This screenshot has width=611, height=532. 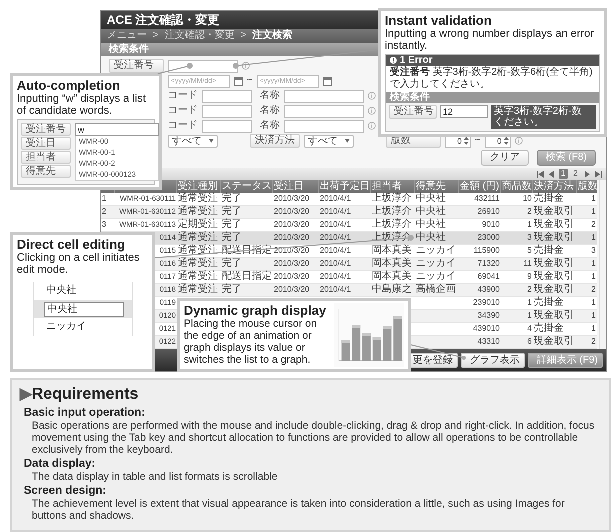 I want to click on field-label: 決済方法, so click(x=275, y=141).